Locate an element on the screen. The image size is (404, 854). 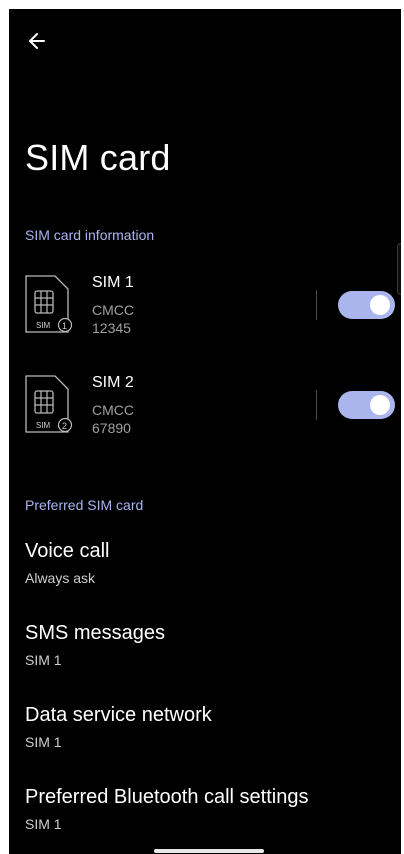
pref-item-title: Preferred Bluetooth call settings is located at coordinates (167, 797).